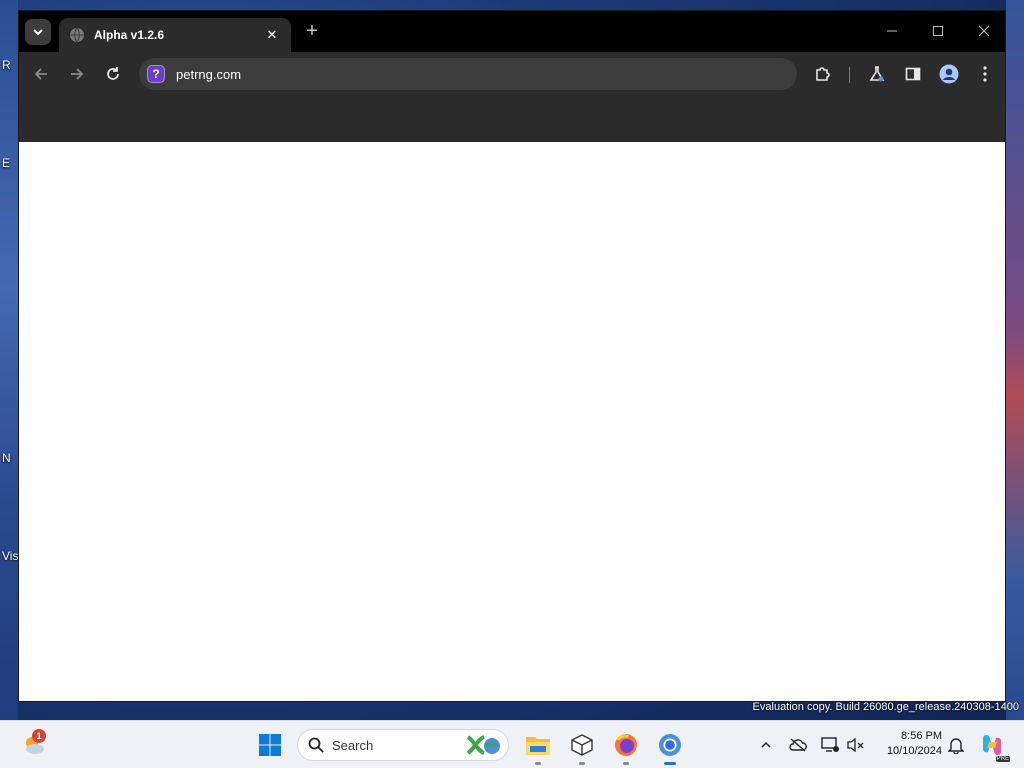 The image size is (1024, 768). Describe the element at coordinates (39, 736) in the screenshot. I see `weather-badge: 1` at that location.